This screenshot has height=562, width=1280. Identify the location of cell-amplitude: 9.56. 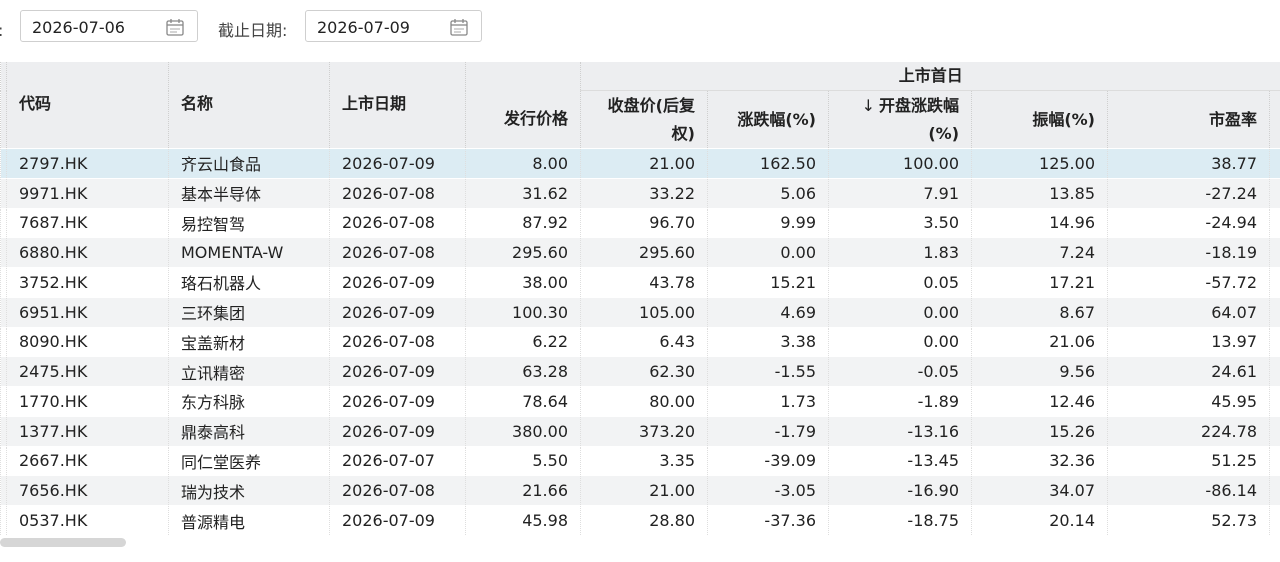
(1039, 371).